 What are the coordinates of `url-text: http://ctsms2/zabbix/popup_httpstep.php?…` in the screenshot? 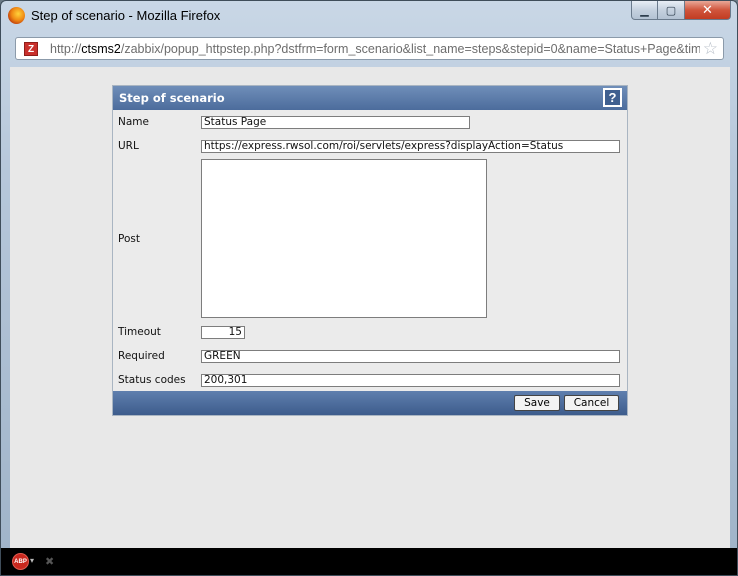 It's located at (375, 49).